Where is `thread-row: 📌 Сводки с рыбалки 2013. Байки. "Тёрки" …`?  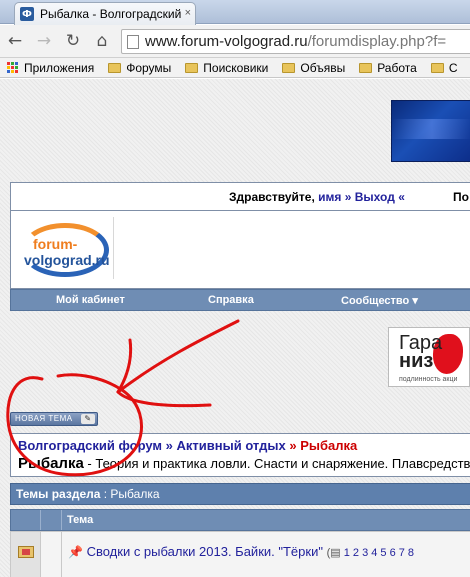 thread-row: 📌 Сводки с рыбалки 2013. Байки. "Тёрки" … is located at coordinates (240, 554).